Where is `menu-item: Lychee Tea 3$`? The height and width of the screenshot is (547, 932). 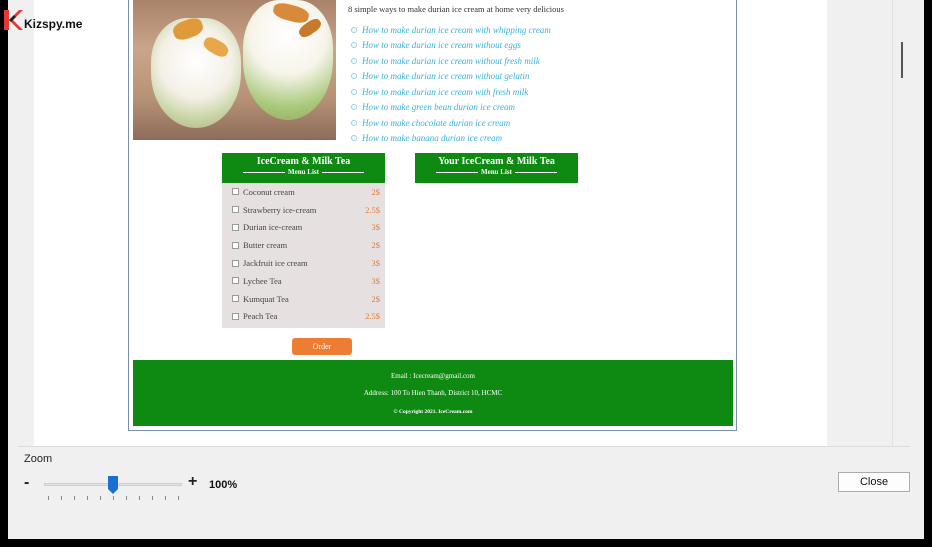
menu-item: Lychee Tea 3$ is located at coordinates (303, 281).